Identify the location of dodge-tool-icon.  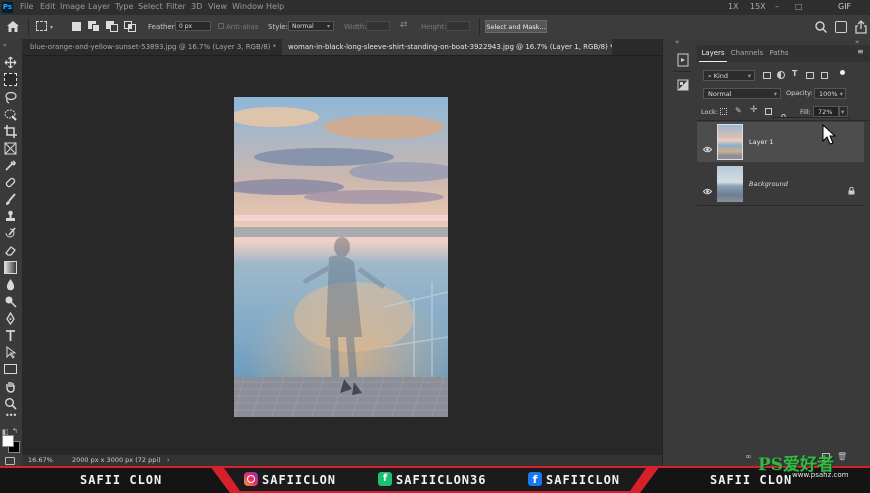
(10, 301).